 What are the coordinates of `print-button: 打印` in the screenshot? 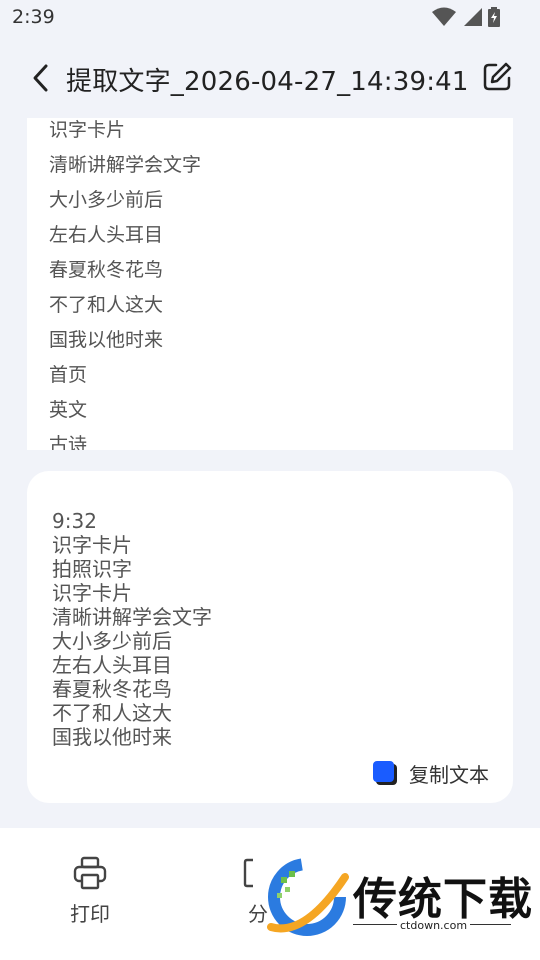 It's located at (90, 891).